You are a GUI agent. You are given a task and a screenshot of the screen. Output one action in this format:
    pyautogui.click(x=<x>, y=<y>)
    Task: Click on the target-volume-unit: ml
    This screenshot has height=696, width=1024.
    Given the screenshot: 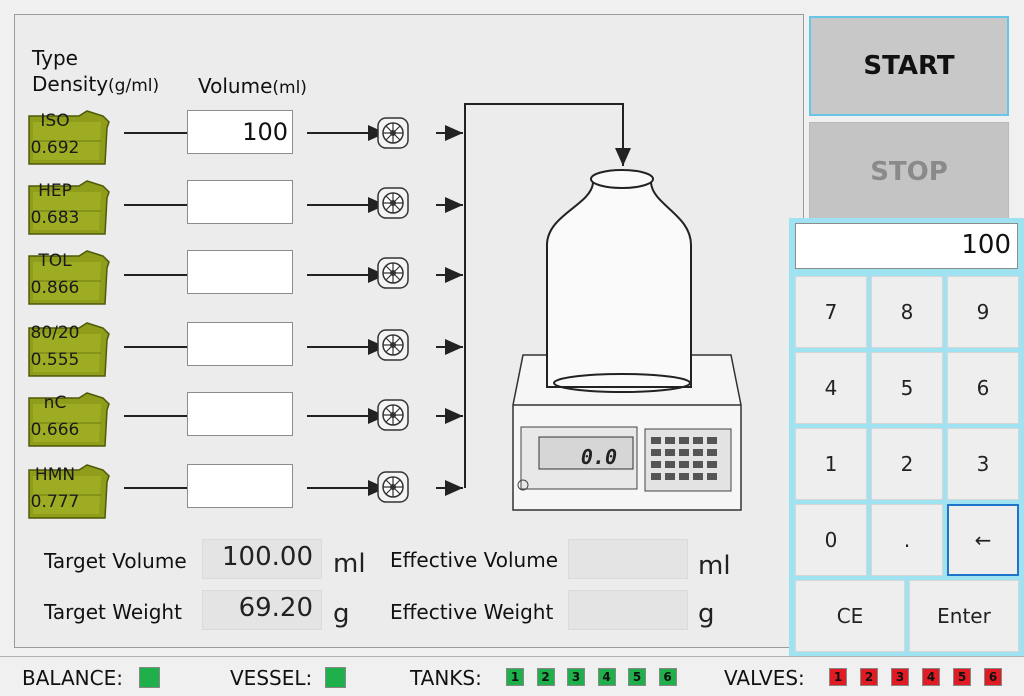 What is the action you would take?
    pyautogui.click(x=349, y=564)
    